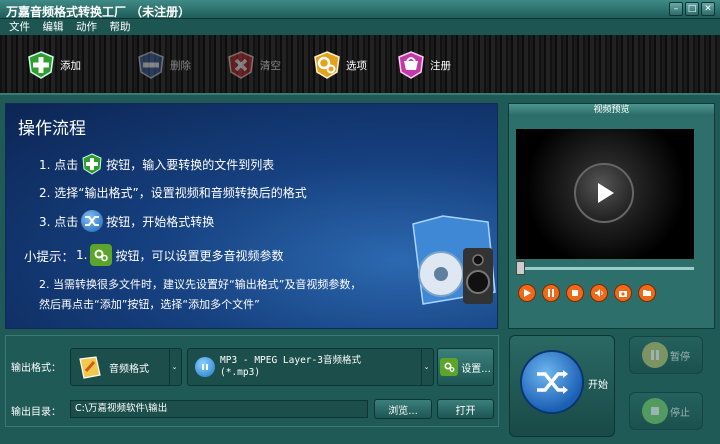  What do you see at coordinates (190, 164) in the screenshot?
I see `step-1-text: 按钮，输入要转换的文件到列表` at bounding box center [190, 164].